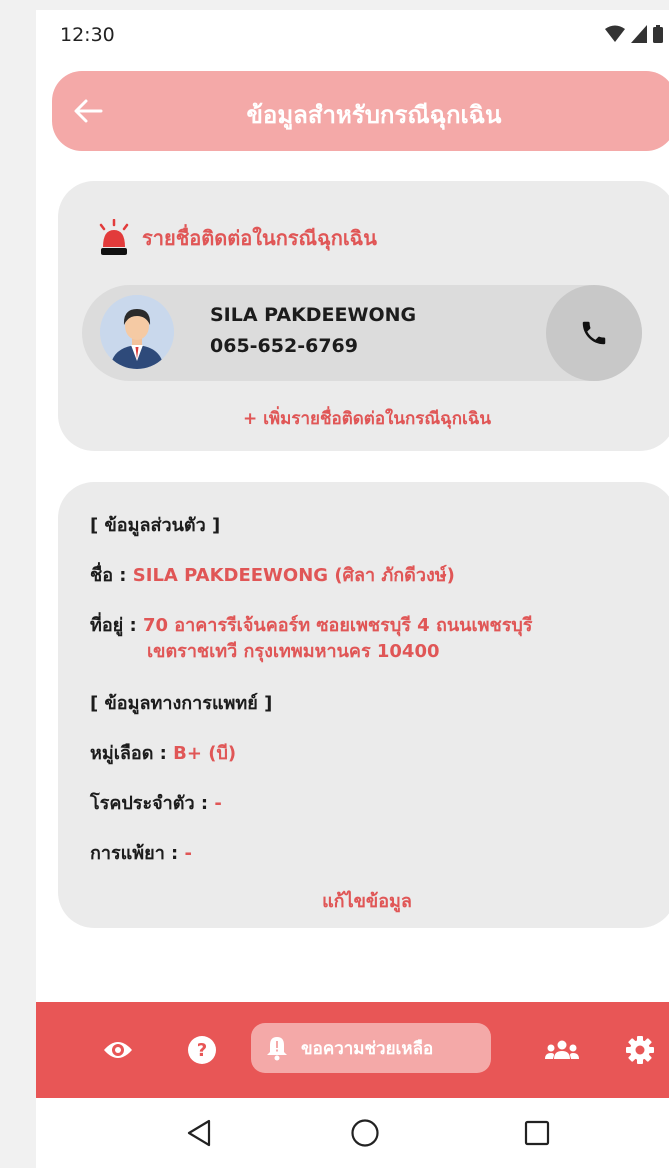  I want to click on request-help-button: ขอความช่วยเหลือ, so click(371, 1048).